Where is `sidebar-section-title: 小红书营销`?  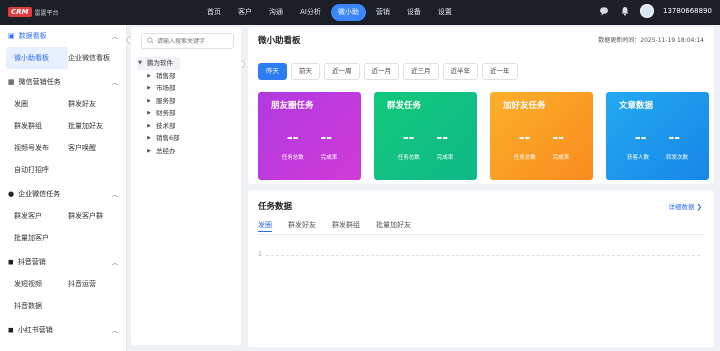 sidebar-section-title: 小红书营销 is located at coordinates (35, 330).